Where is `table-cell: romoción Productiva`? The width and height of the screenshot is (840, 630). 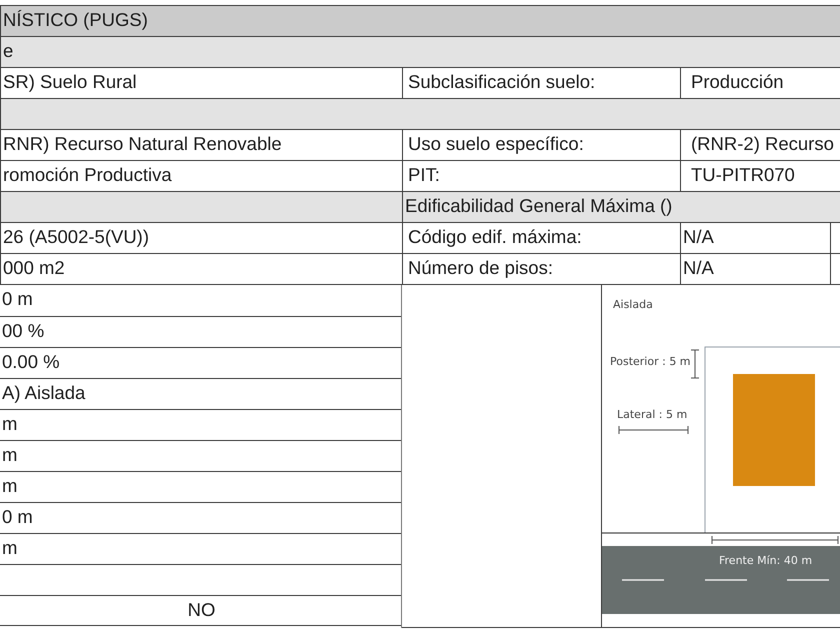 table-cell: romoción Productiva is located at coordinates (201, 175).